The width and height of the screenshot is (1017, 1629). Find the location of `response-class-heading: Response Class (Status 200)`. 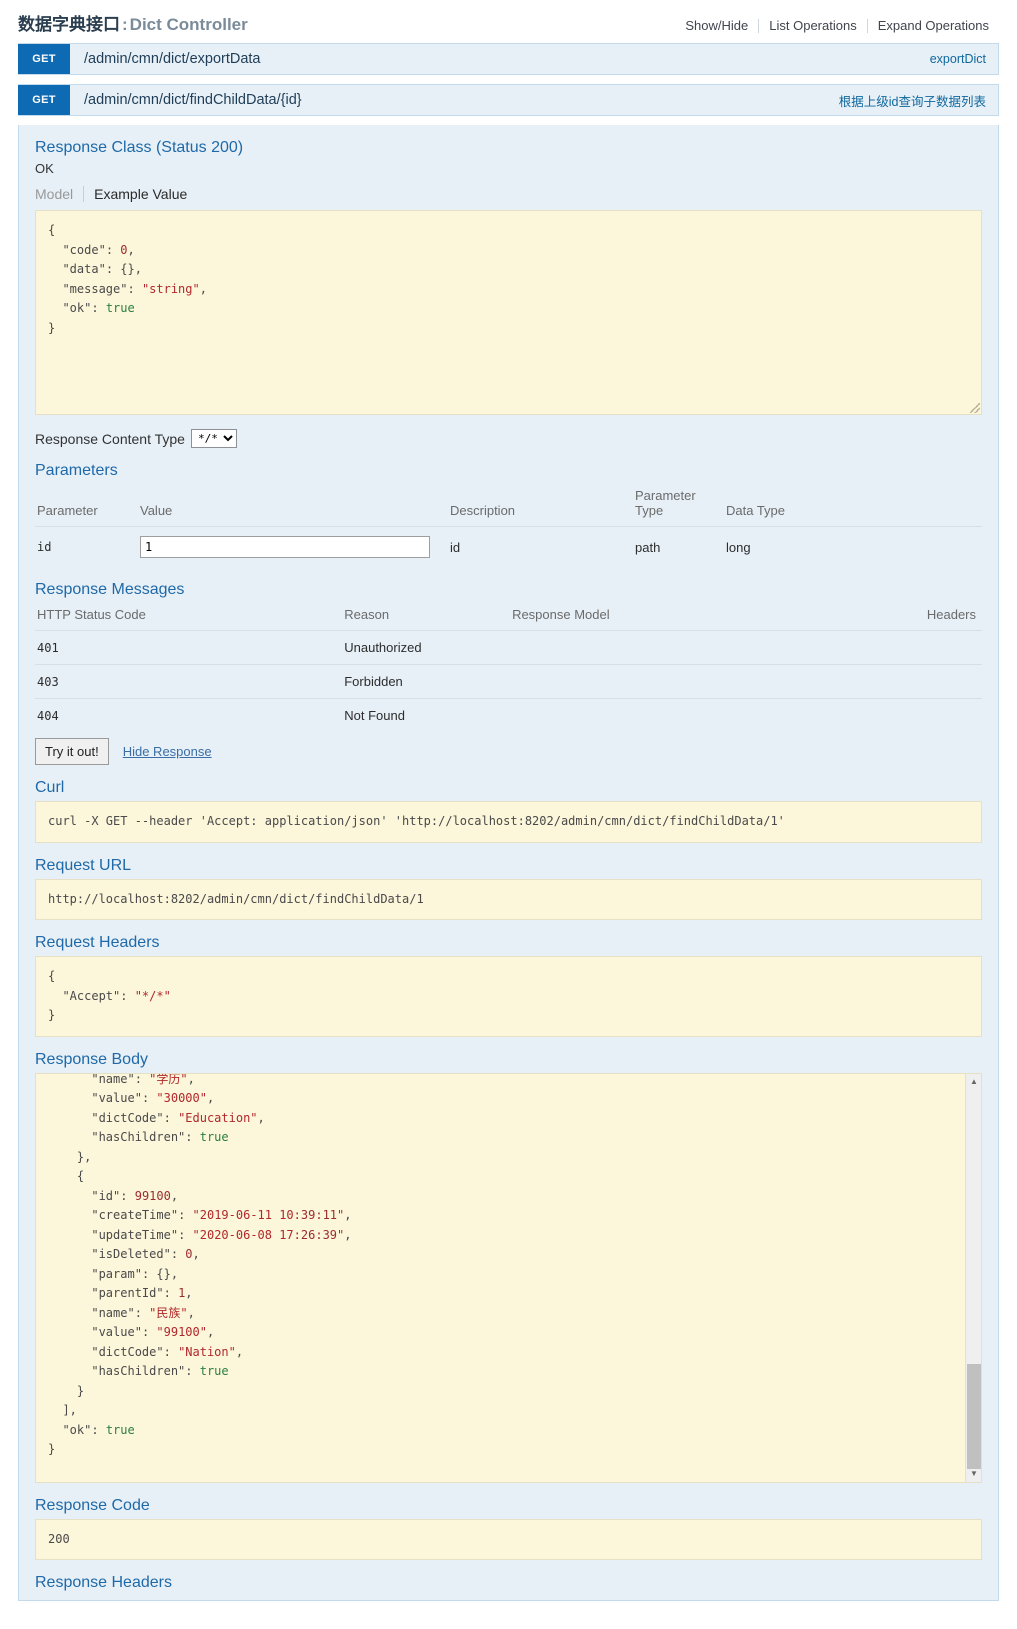

response-class-heading: Response Class (Status 200) is located at coordinates (139, 147).